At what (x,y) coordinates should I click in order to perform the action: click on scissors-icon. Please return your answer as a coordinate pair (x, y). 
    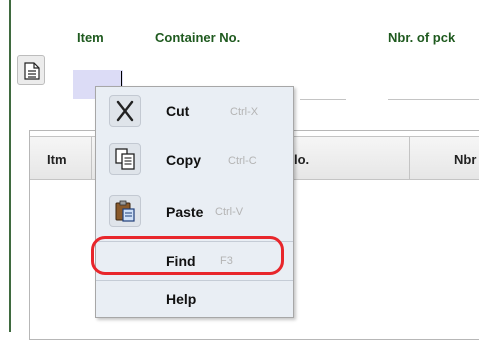
    Looking at the image, I should click on (125, 111).